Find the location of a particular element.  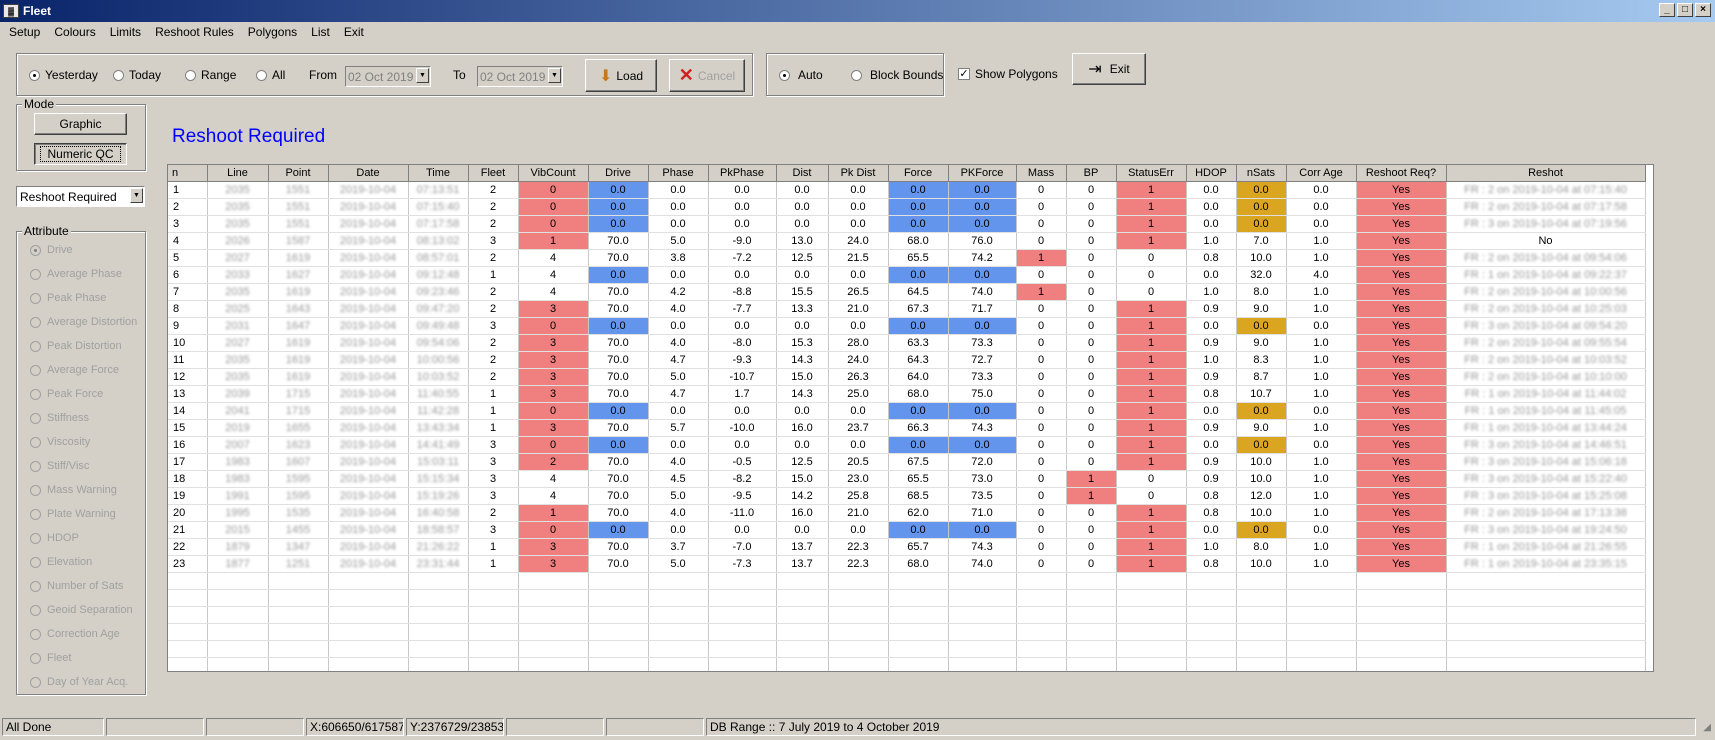

attribute-peak-distortion: Peak Distortion is located at coordinates (76, 346).